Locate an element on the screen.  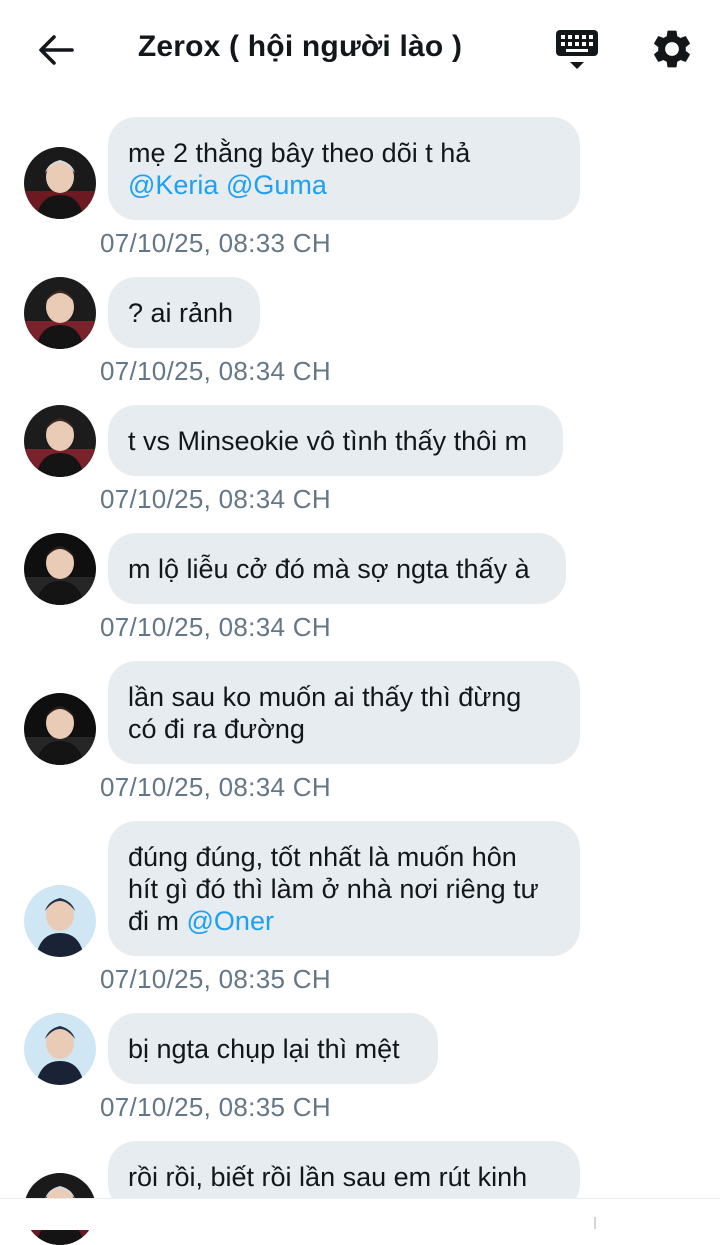
message-bubble: mẹ 2 thằng bây theo dõi t hả @Keria @Guma is located at coordinates (344, 168).